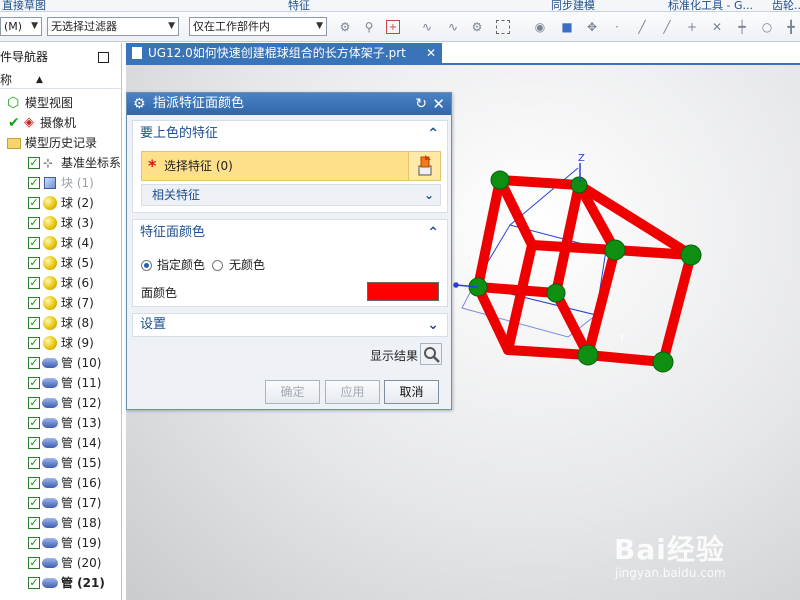 The height and width of the screenshot is (600, 800). What do you see at coordinates (60, 403) in the screenshot?
I see `tree-item-tube: ✓ 管 (12)` at bounding box center [60, 403].